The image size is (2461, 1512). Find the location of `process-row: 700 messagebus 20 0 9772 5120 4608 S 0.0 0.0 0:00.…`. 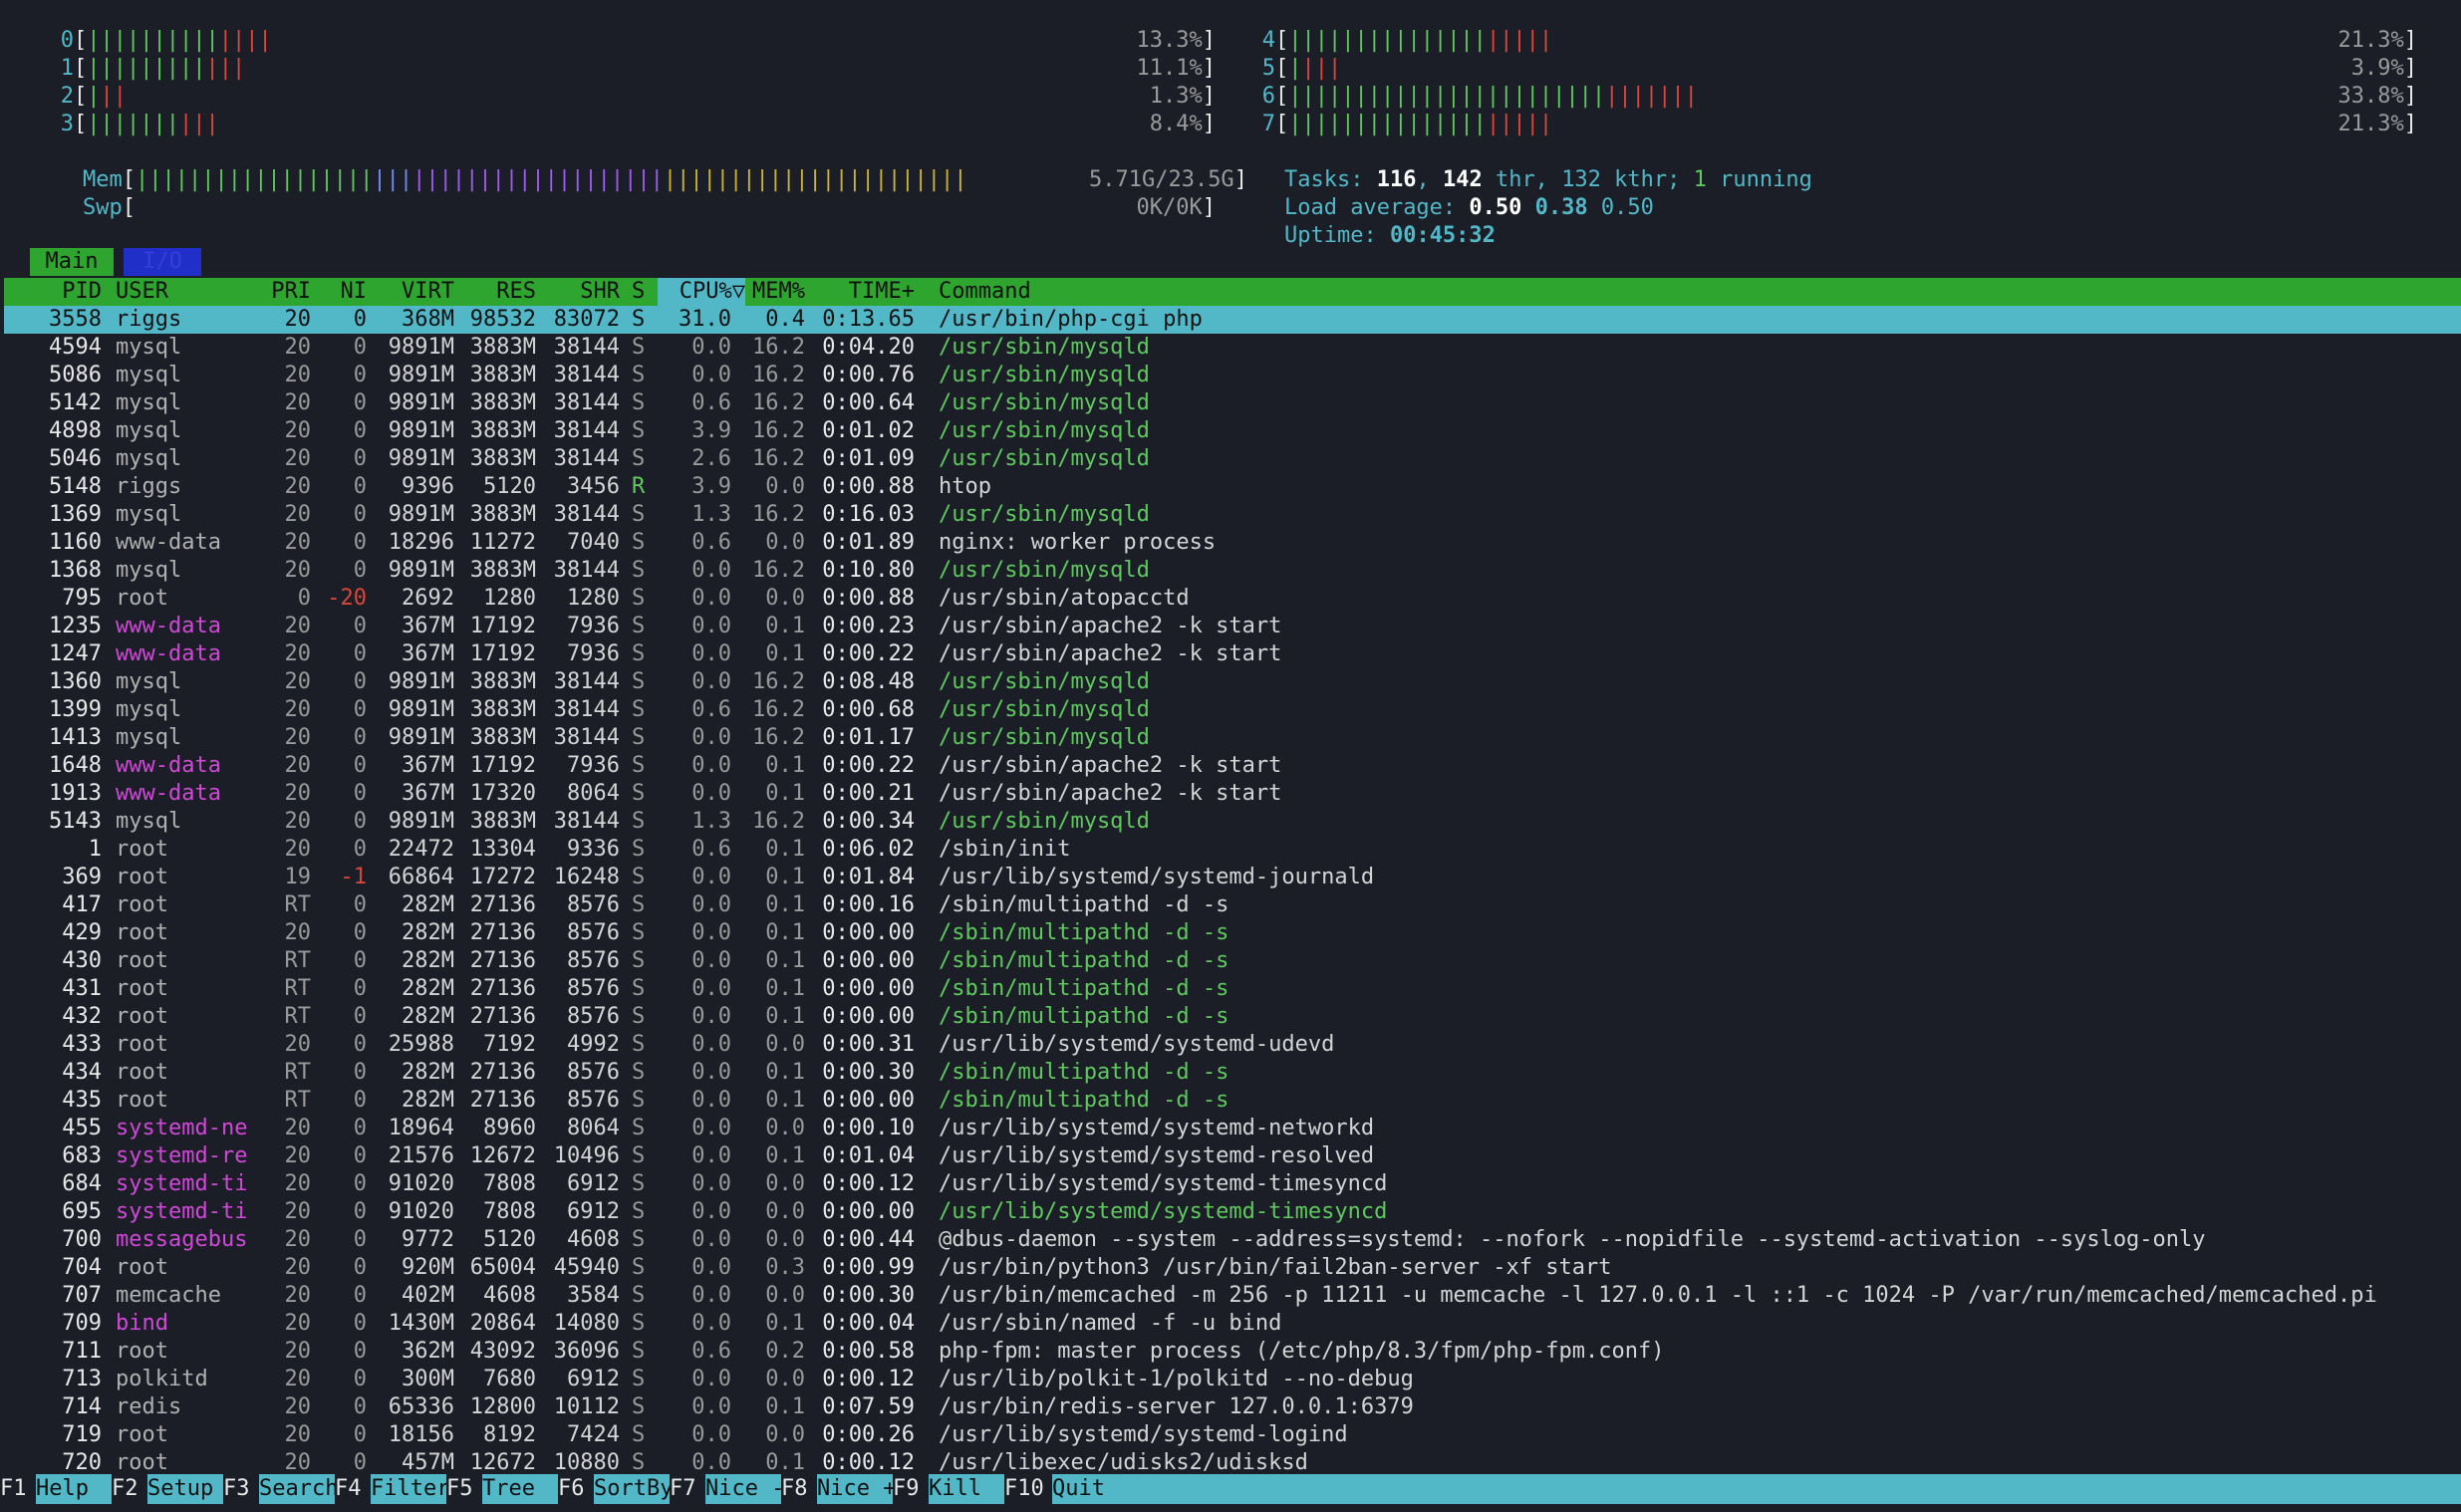

process-row: 700 messagebus 20 0 9772 5120 4608 S 0.0 0.0 0:00.… is located at coordinates (1232, 1240).